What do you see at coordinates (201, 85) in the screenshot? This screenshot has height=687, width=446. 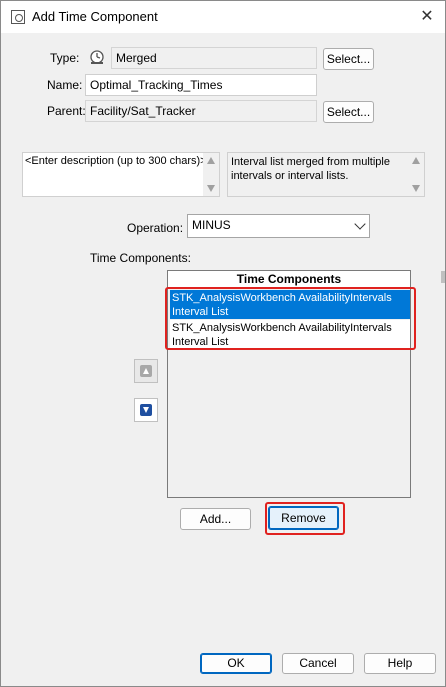 I see `name-input: Optimal_Tracking_Times` at bounding box center [201, 85].